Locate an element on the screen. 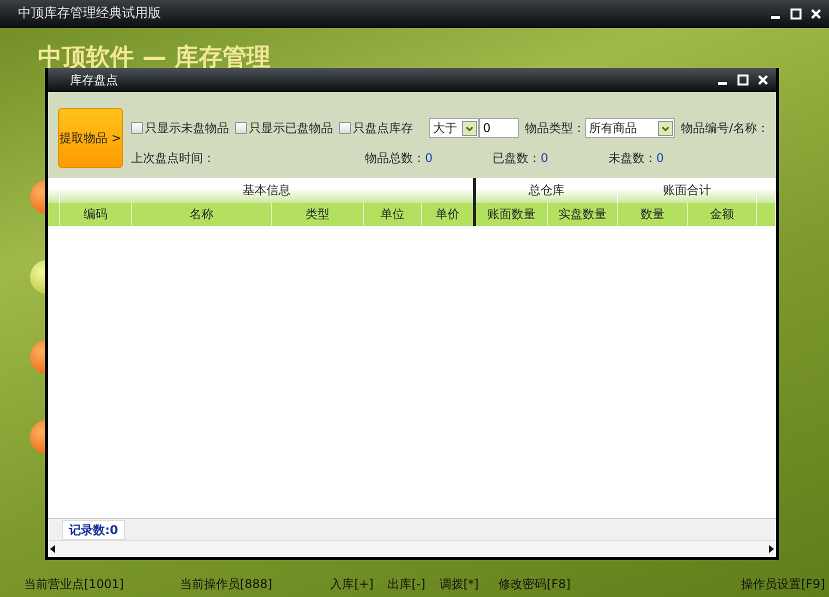  status-text: 当前操作员[888] is located at coordinates (226, 584).